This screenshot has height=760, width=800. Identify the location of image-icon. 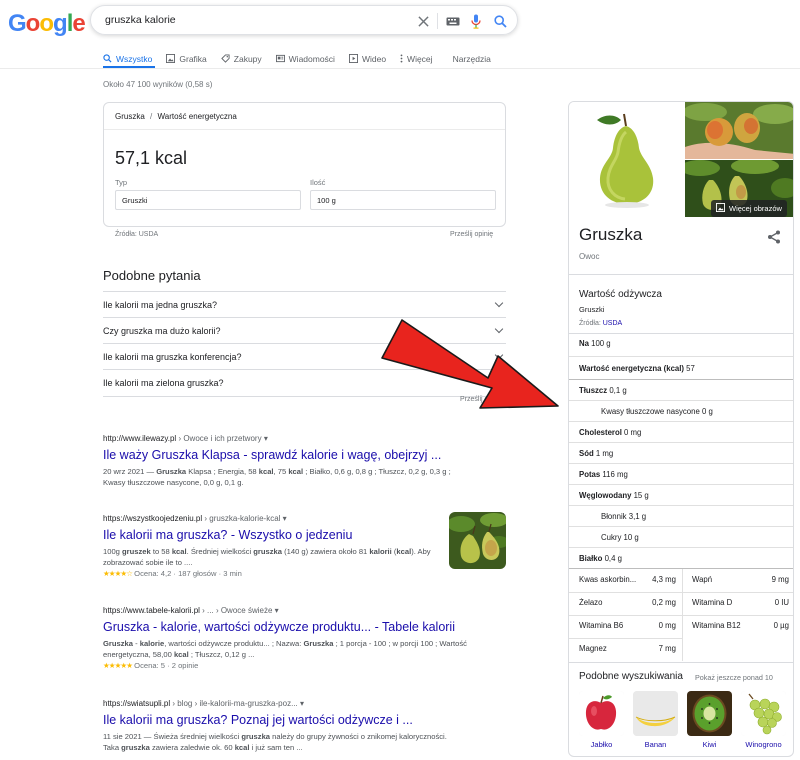
(171, 59).